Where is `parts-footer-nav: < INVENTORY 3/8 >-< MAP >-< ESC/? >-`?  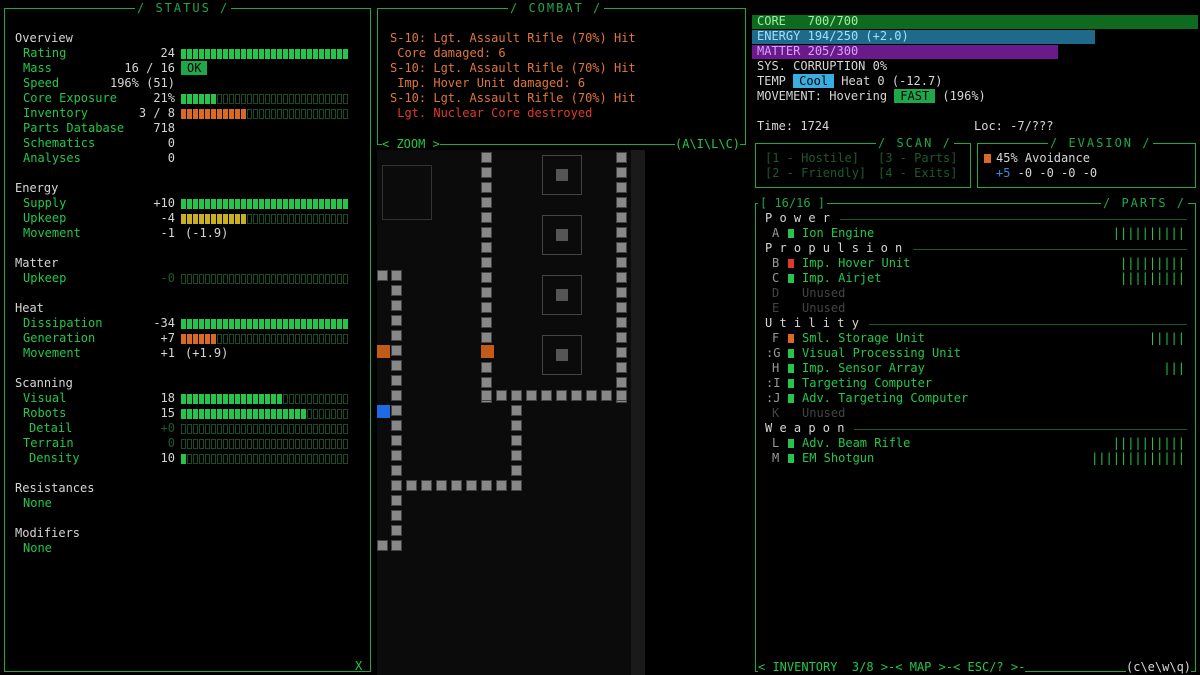
parts-footer-nav: < INVENTORY 3/8 >-< MAP >-< ESC/? >- is located at coordinates (892, 667).